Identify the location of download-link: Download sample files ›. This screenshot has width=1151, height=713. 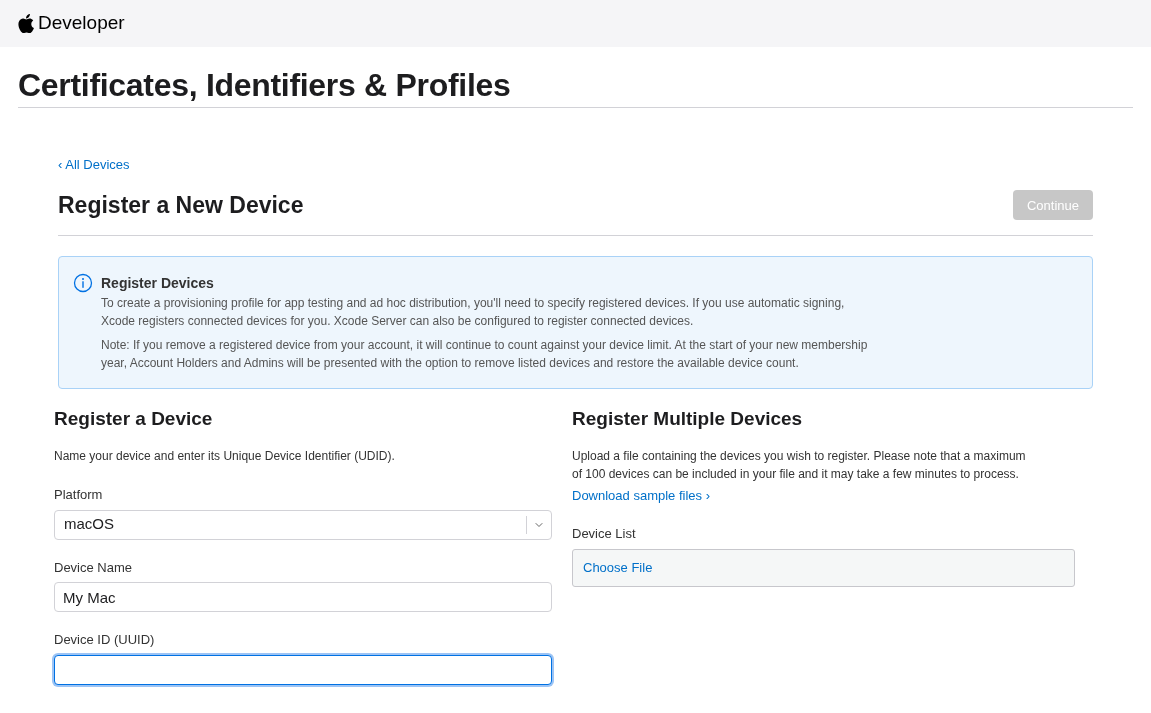
(823, 496).